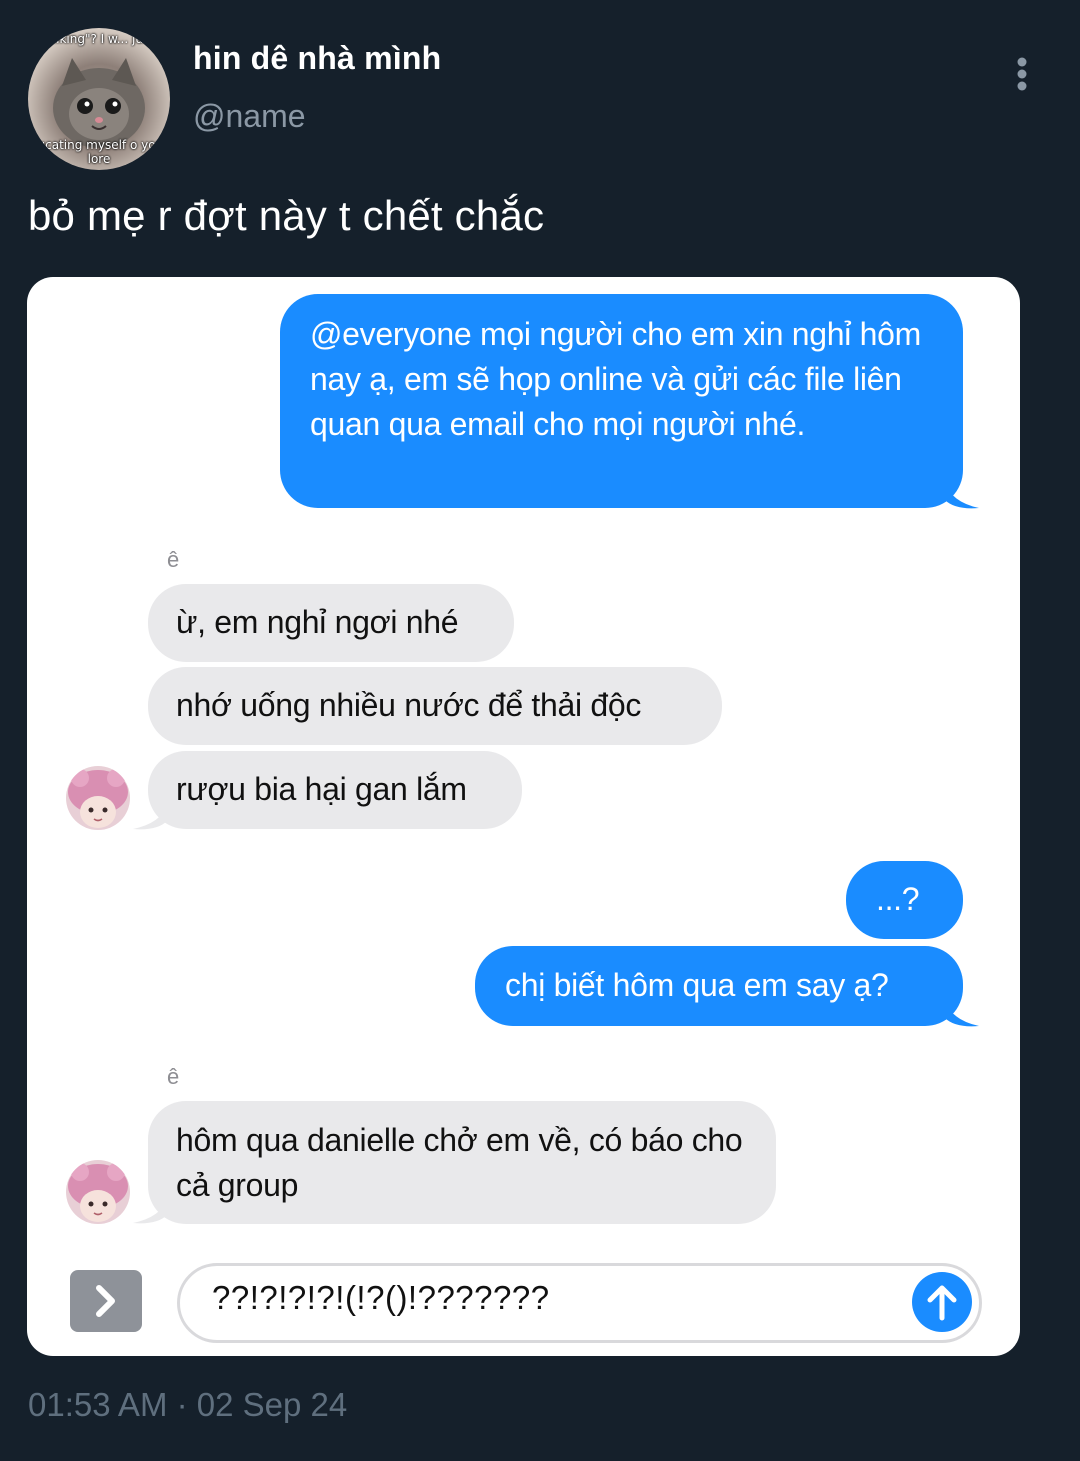  What do you see at coordinates (187, 1405) in the screenshot?
I see `tweet-timestamp: 01:53 AM · 02 Sep 24` at bounding box center [187, 1405].